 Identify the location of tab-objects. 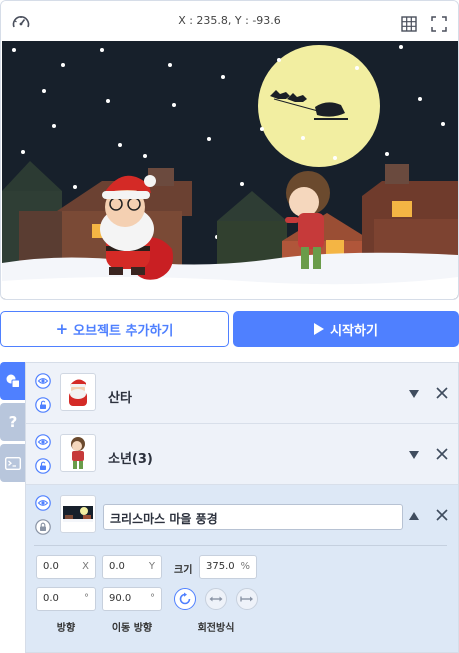
(13, 381).